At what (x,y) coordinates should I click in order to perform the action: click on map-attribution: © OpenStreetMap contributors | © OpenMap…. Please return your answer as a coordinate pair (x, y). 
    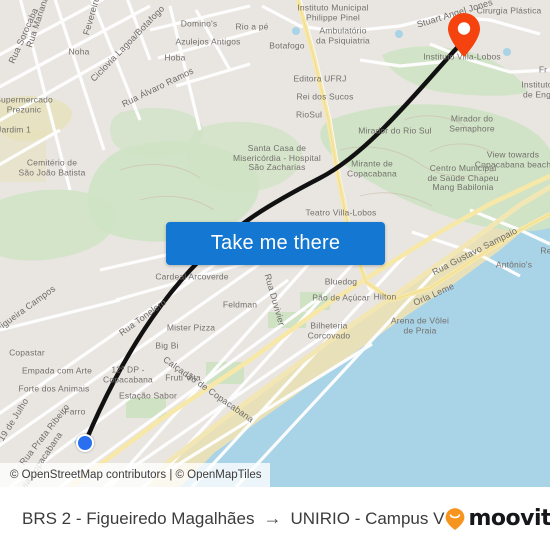
    Looking at the image, I should click on (135, 475).